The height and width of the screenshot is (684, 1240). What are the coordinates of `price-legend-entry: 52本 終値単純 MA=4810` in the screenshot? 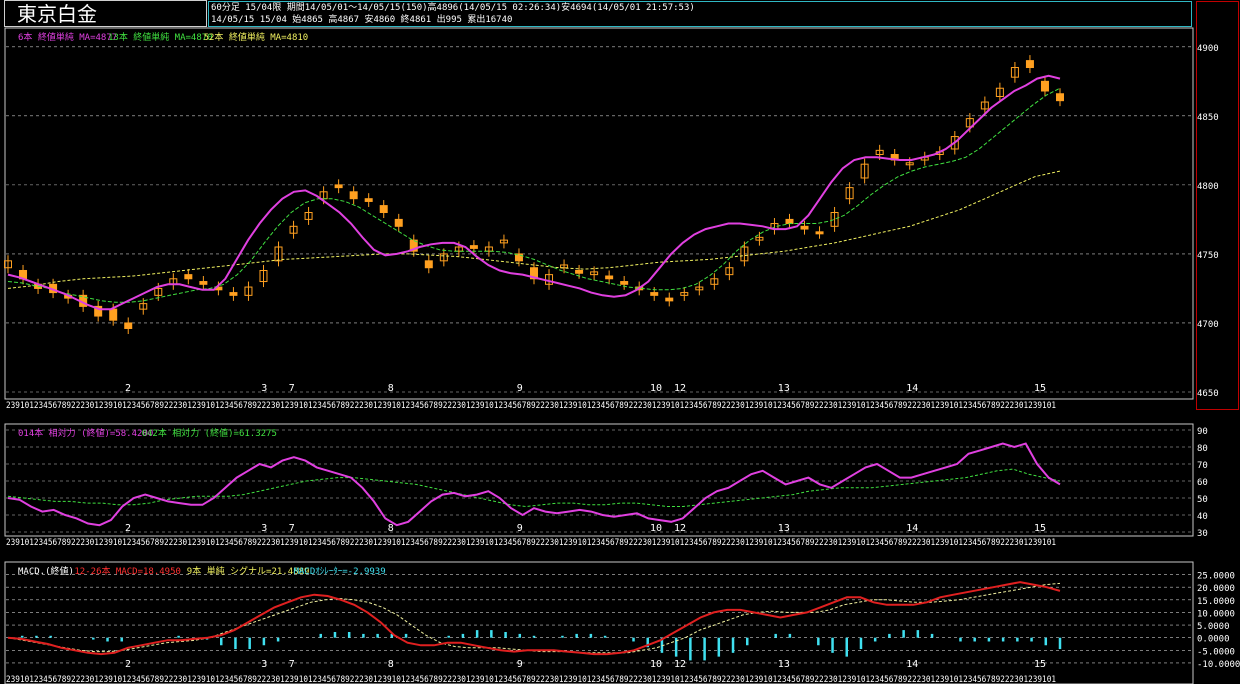 It's located at (256, 37).